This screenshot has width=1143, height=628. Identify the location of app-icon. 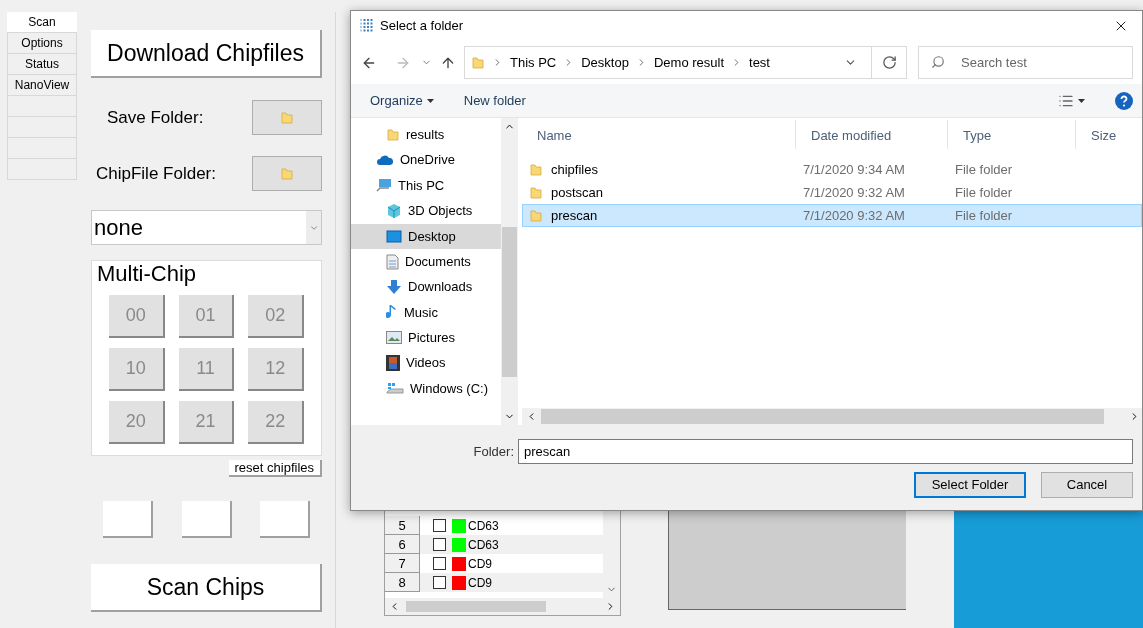
(367, 26).